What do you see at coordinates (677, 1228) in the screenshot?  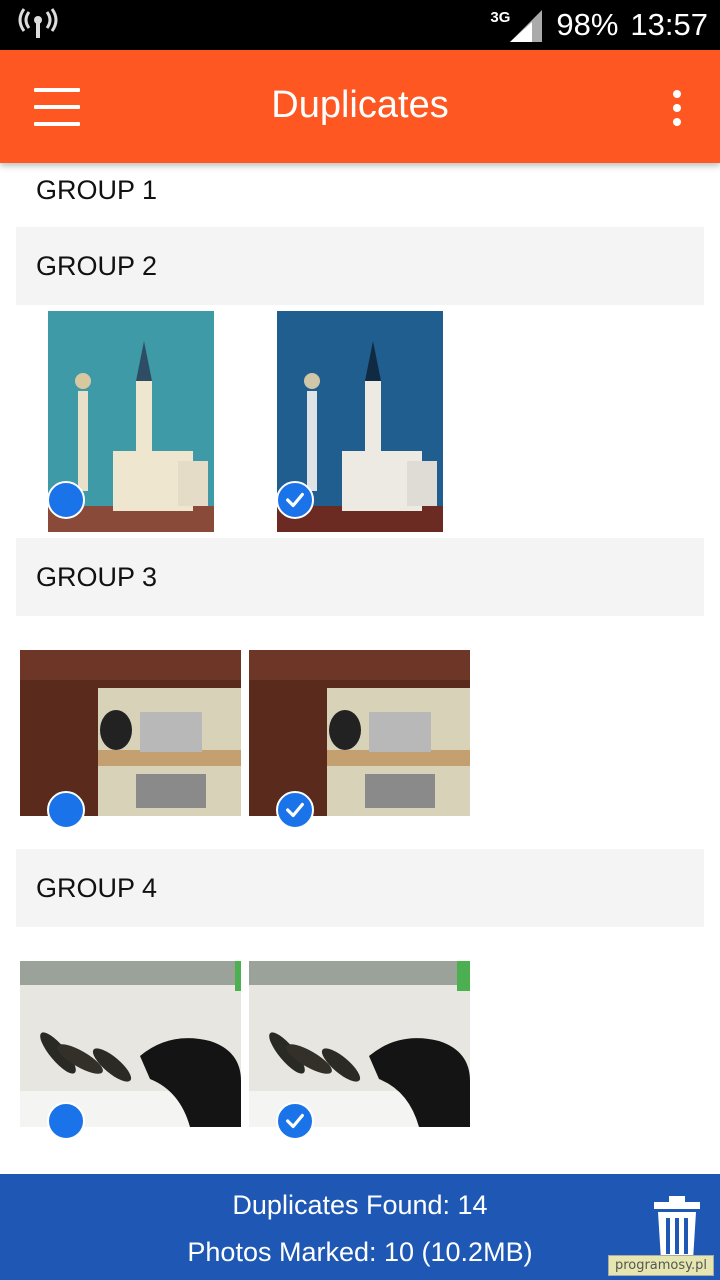 I see `trash-icon` at bounding box center [677, 1228].